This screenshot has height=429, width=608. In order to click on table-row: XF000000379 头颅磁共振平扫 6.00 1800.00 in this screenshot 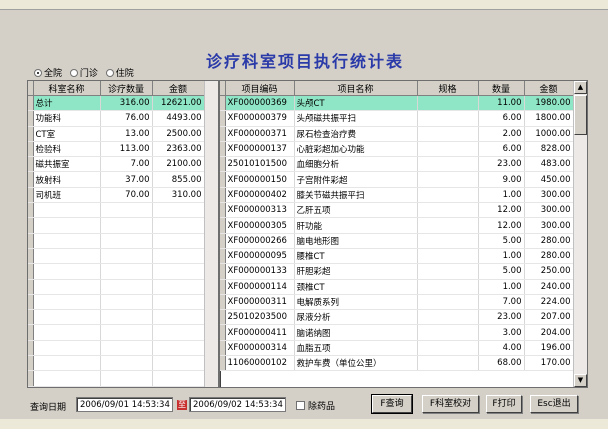, I will do `click(397, 118)`.